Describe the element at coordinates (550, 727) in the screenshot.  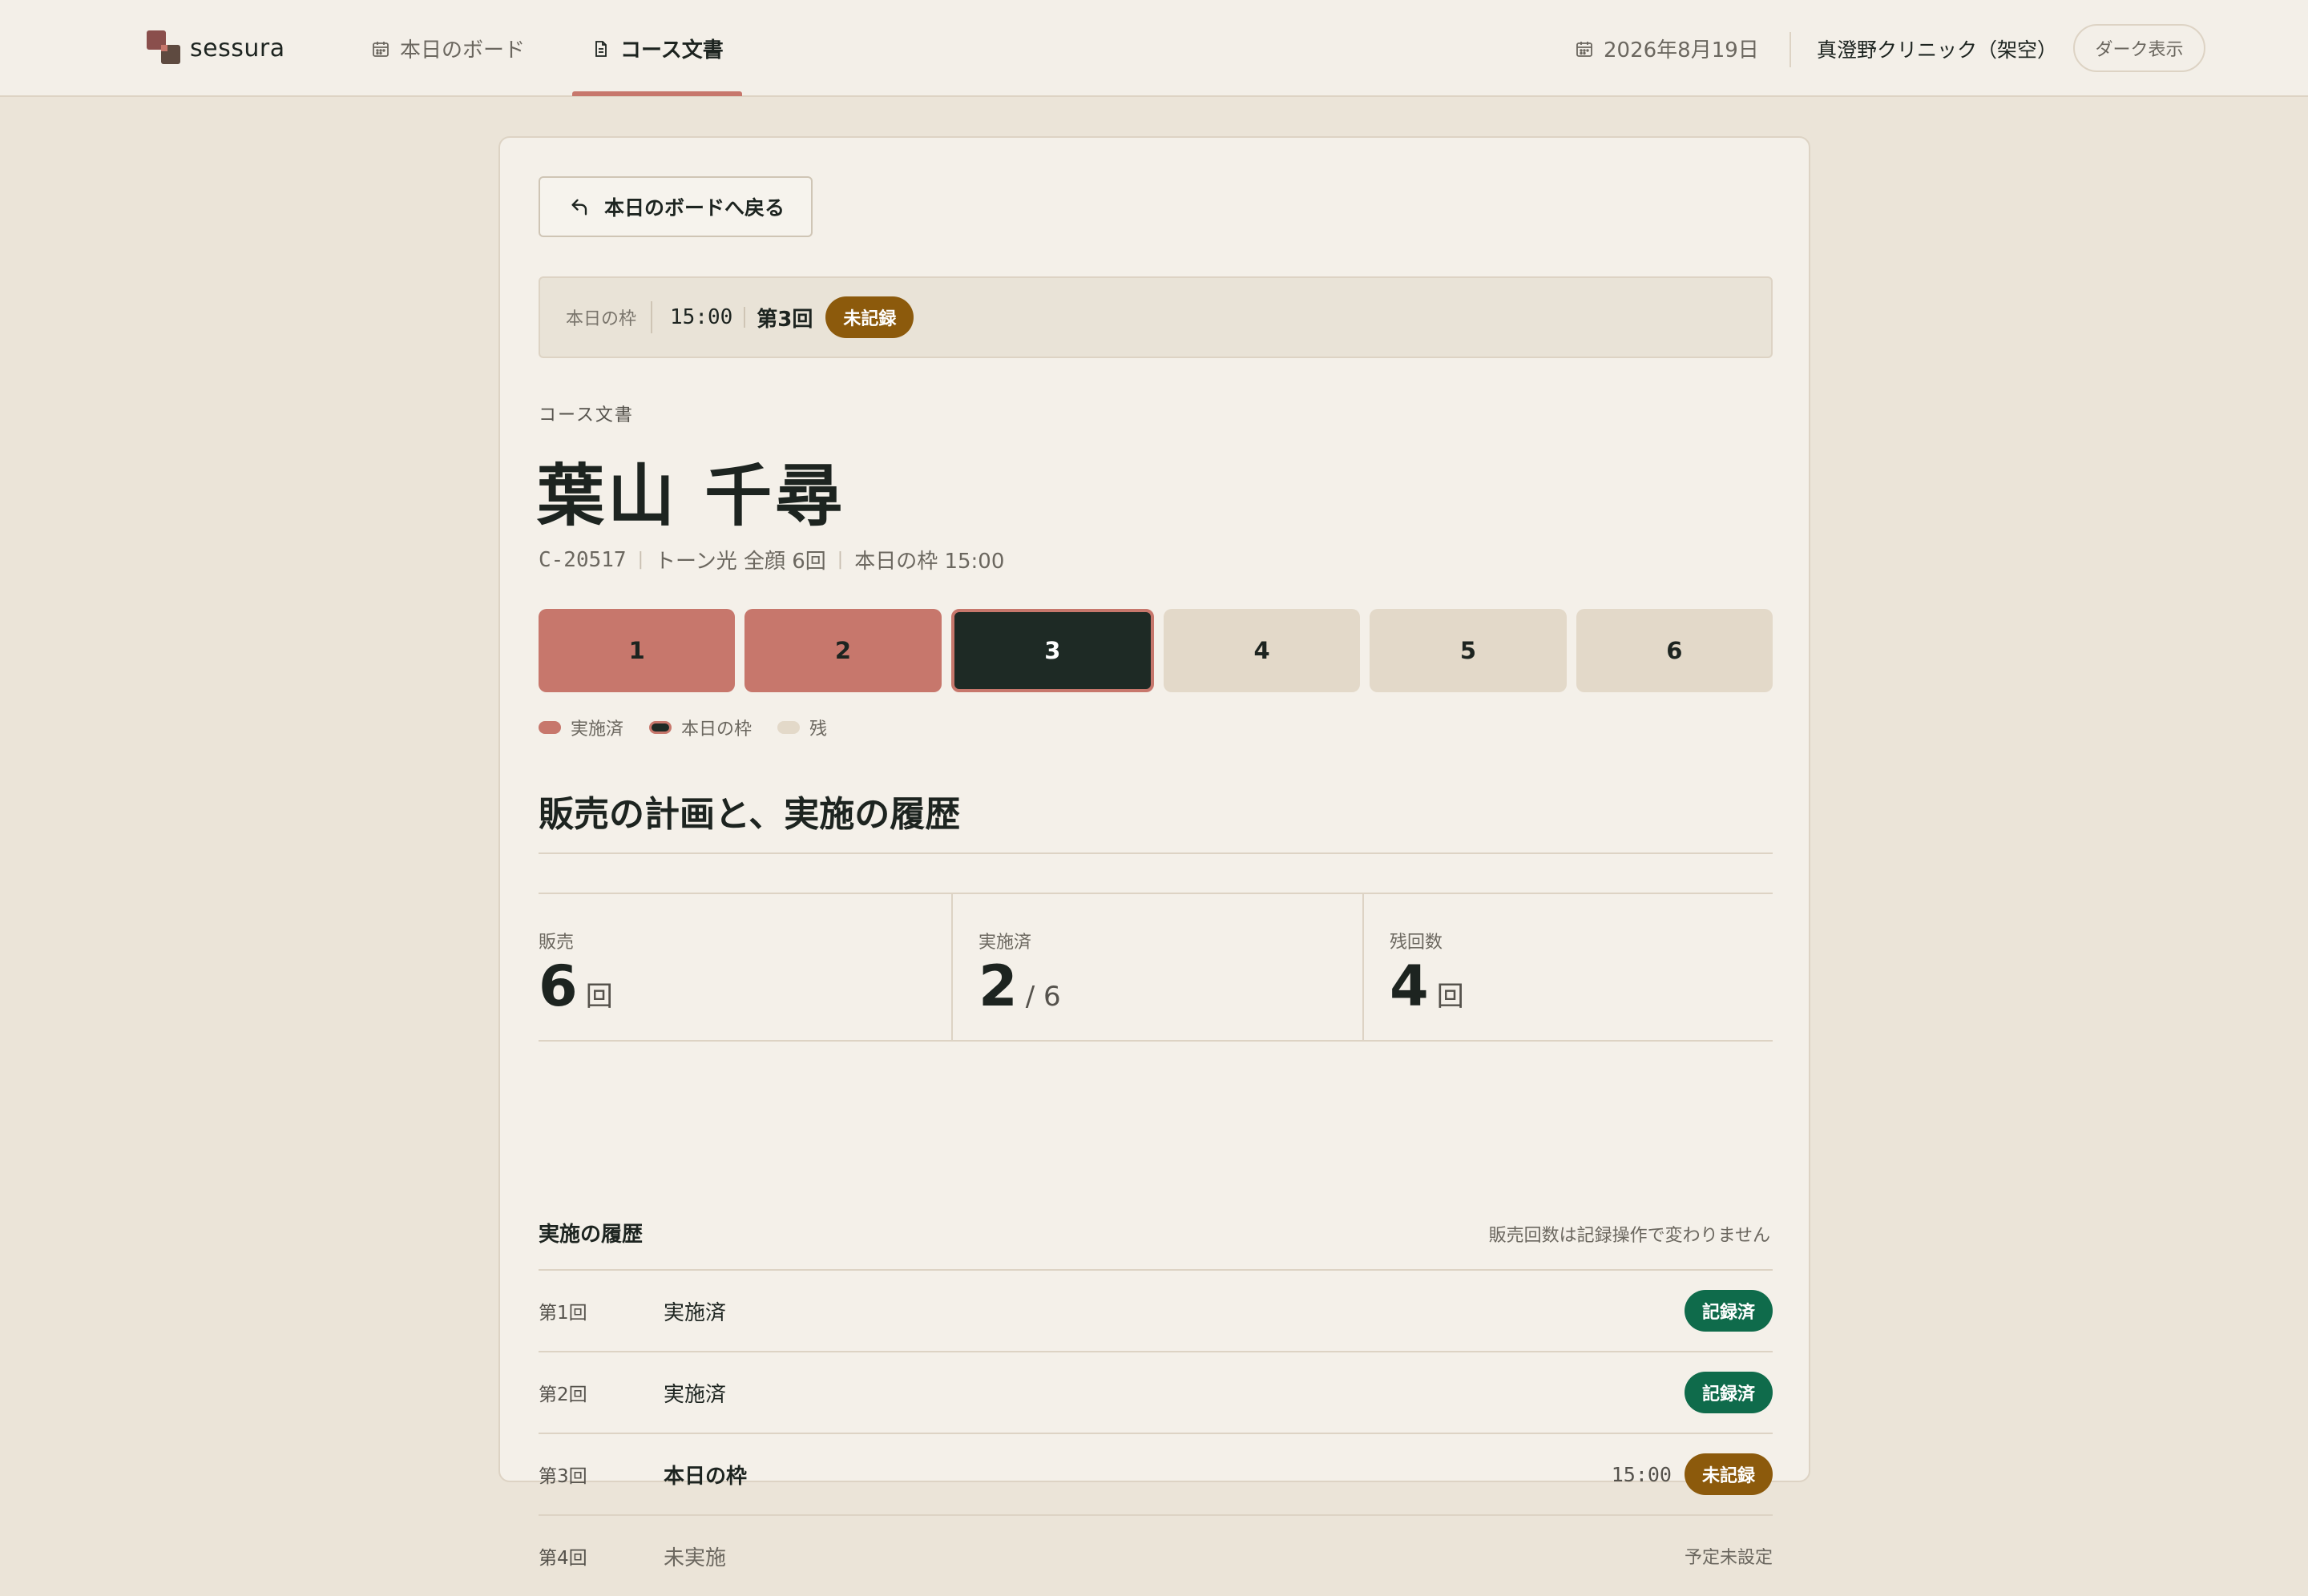
I see `legend-done-swatch` at that location.